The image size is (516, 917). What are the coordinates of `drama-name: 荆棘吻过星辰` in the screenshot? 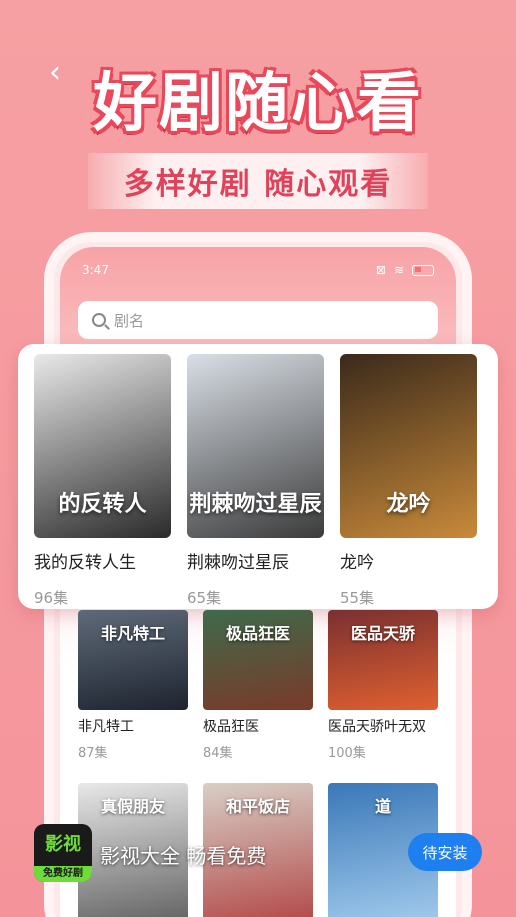 It's located at (238, 563).